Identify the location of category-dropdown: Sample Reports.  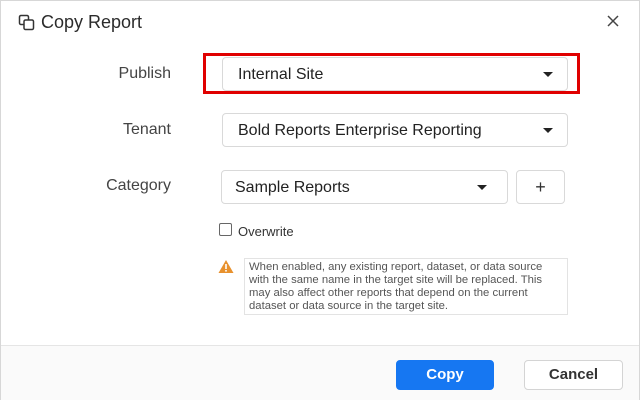
(364, 187).